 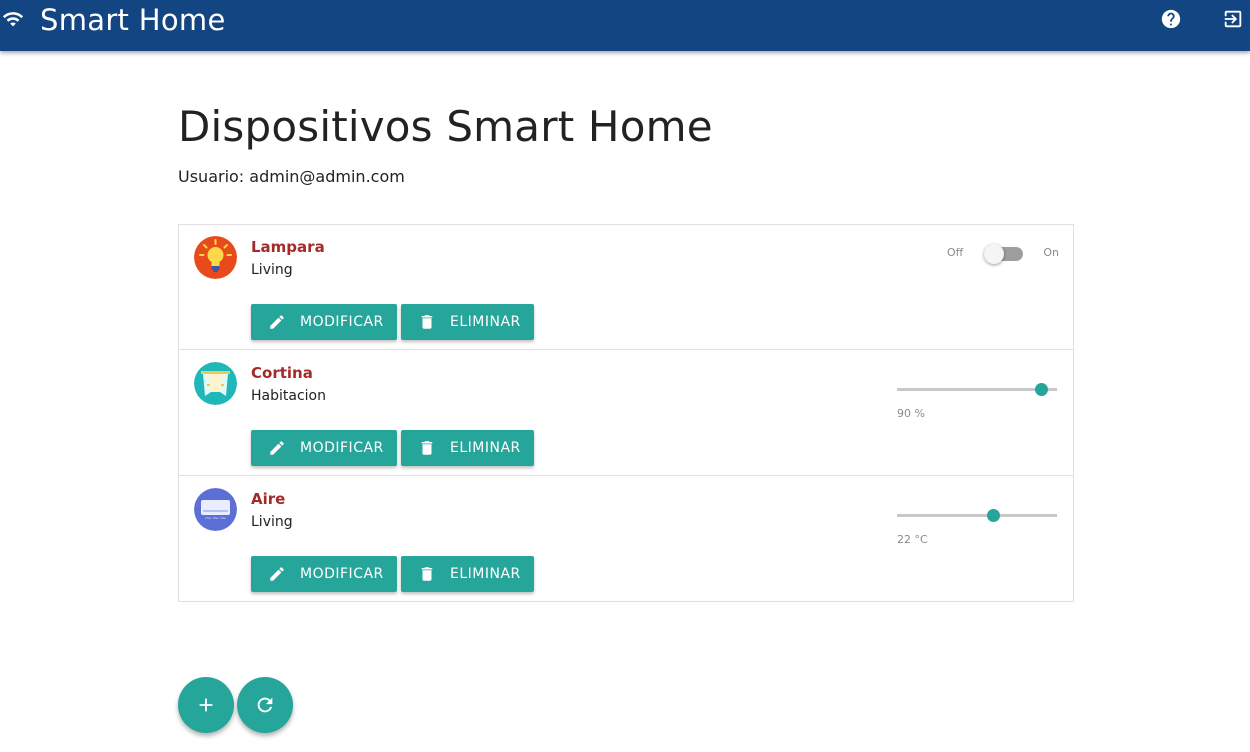 I want to click on help-icon, so click(x=1171, y=19).